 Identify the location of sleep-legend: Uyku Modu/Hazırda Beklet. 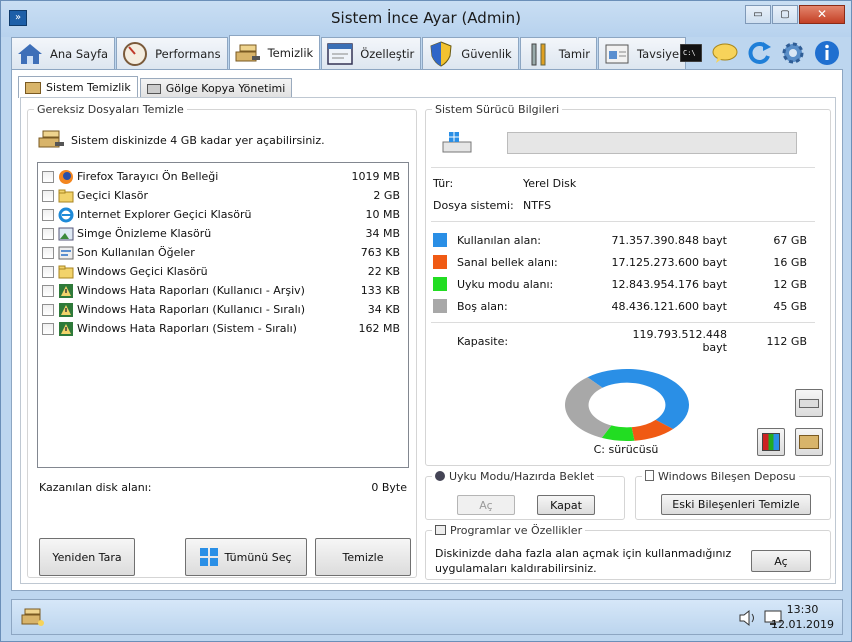
(514, 476).